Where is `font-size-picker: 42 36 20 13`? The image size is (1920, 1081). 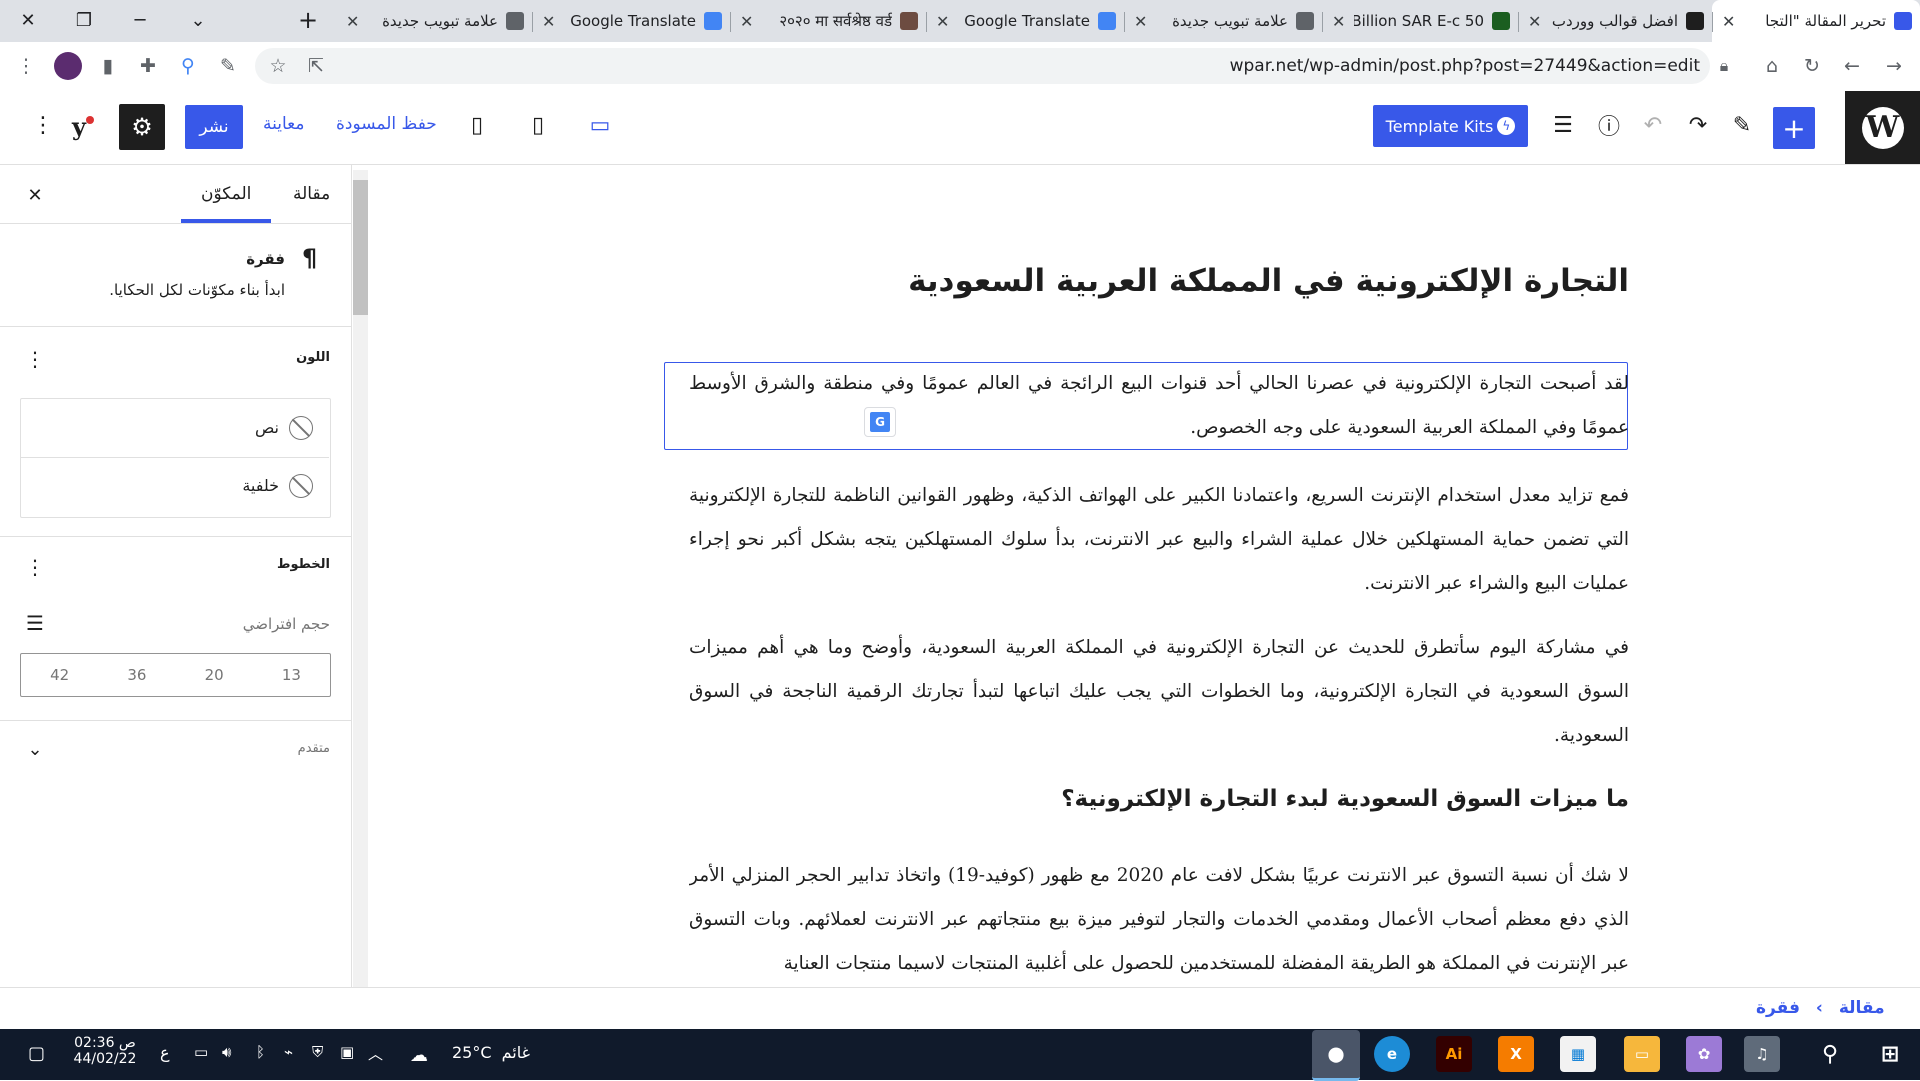 font-size-picker: 42 36 20 13 is located at coordinates (175, 675).